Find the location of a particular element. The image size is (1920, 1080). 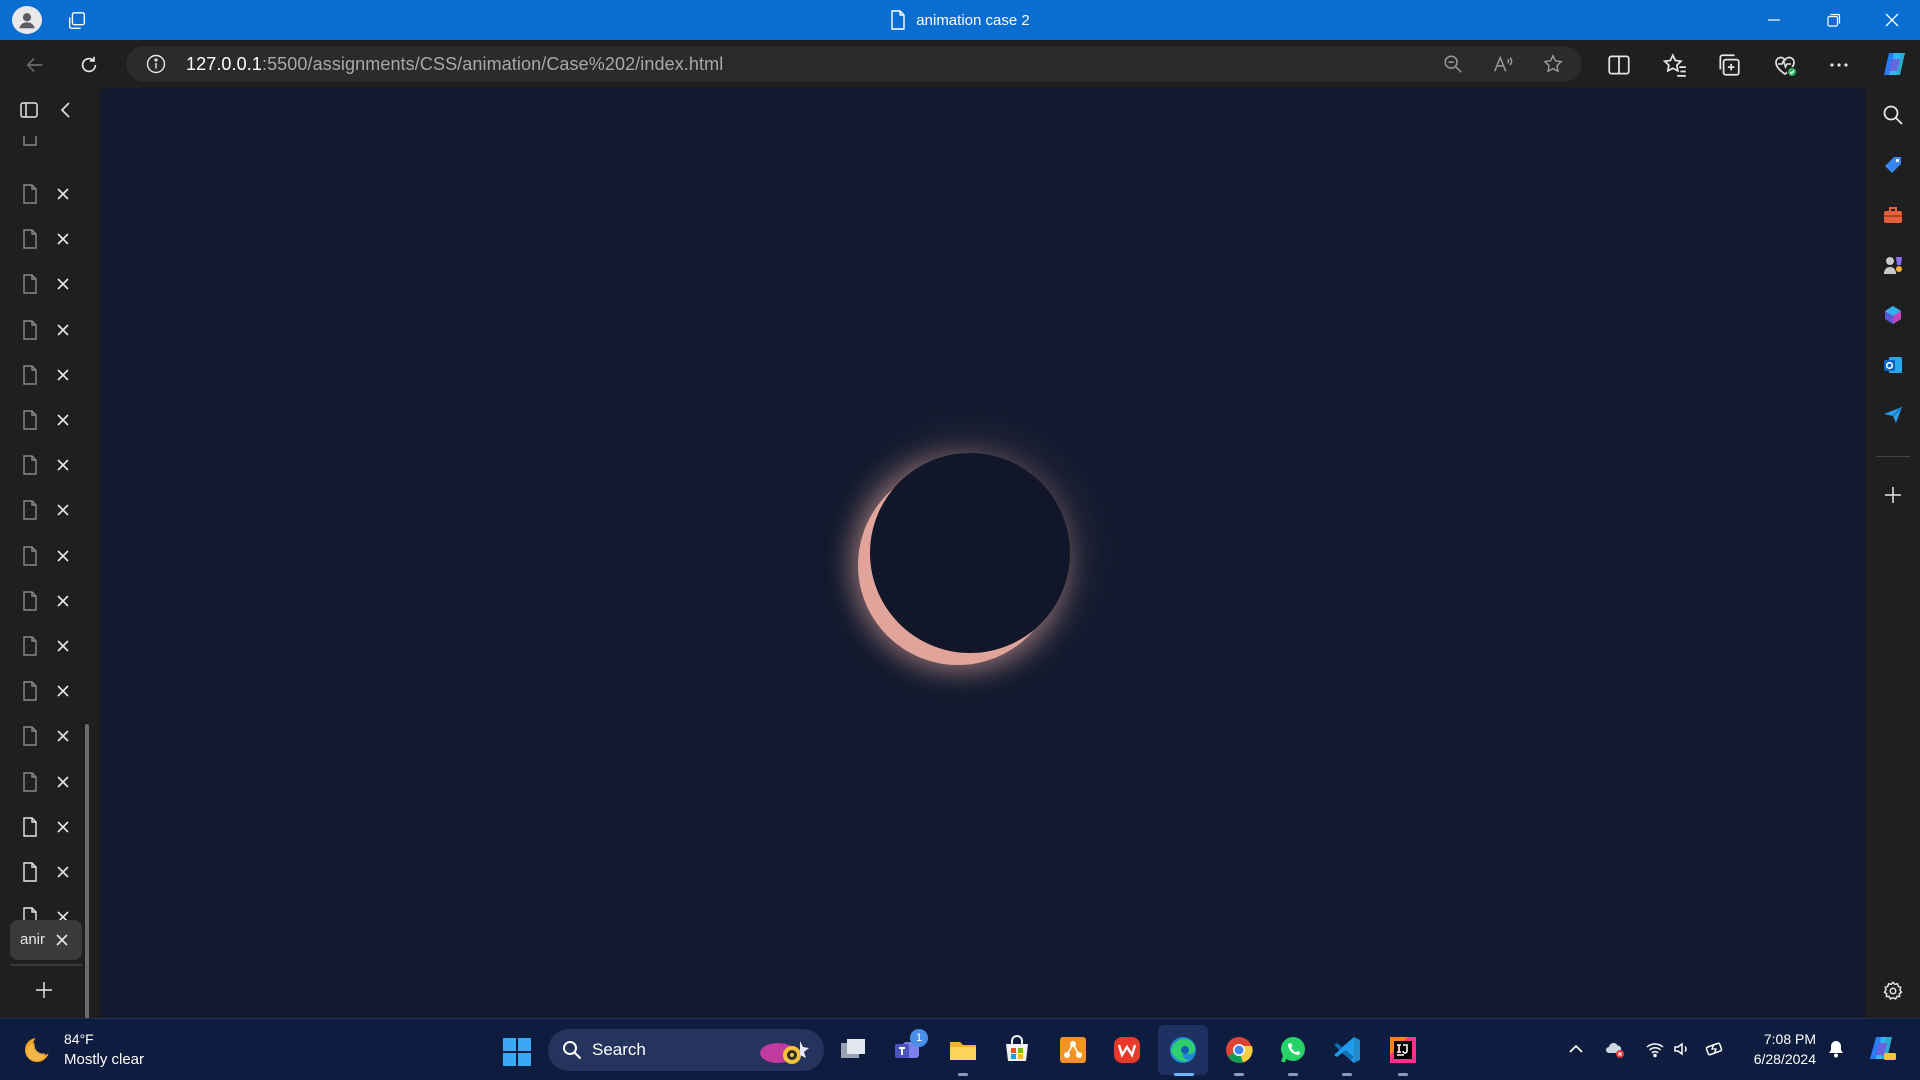

shopping-icon is located at coordinates (1893, 165).